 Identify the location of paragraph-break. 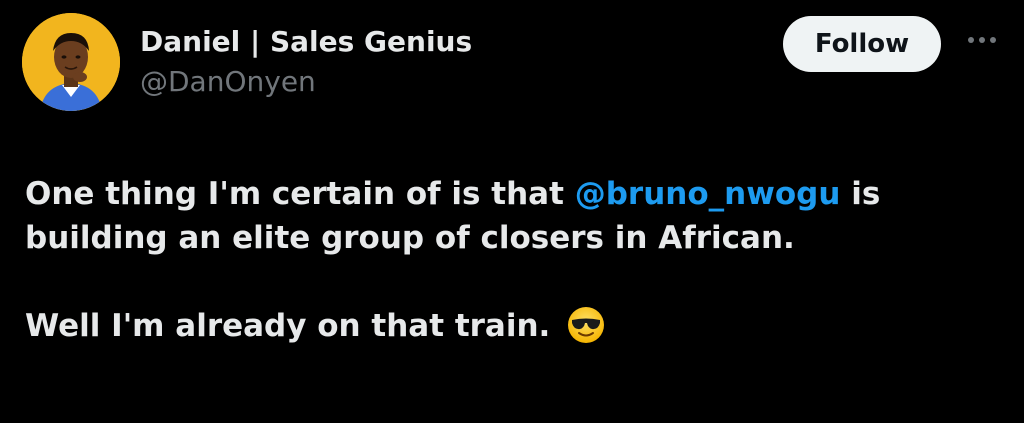
(515, 282).